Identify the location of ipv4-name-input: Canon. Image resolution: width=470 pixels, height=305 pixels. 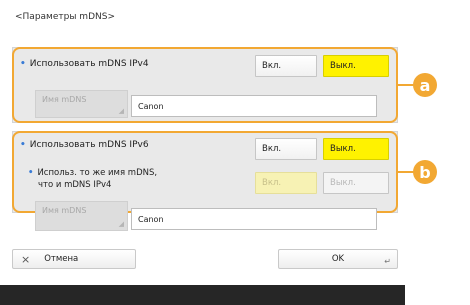
(254, 106).